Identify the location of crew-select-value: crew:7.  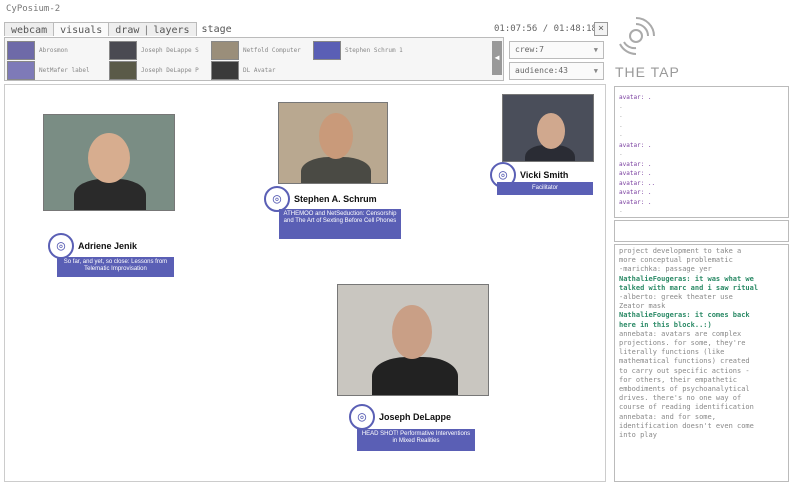
(529, 49).